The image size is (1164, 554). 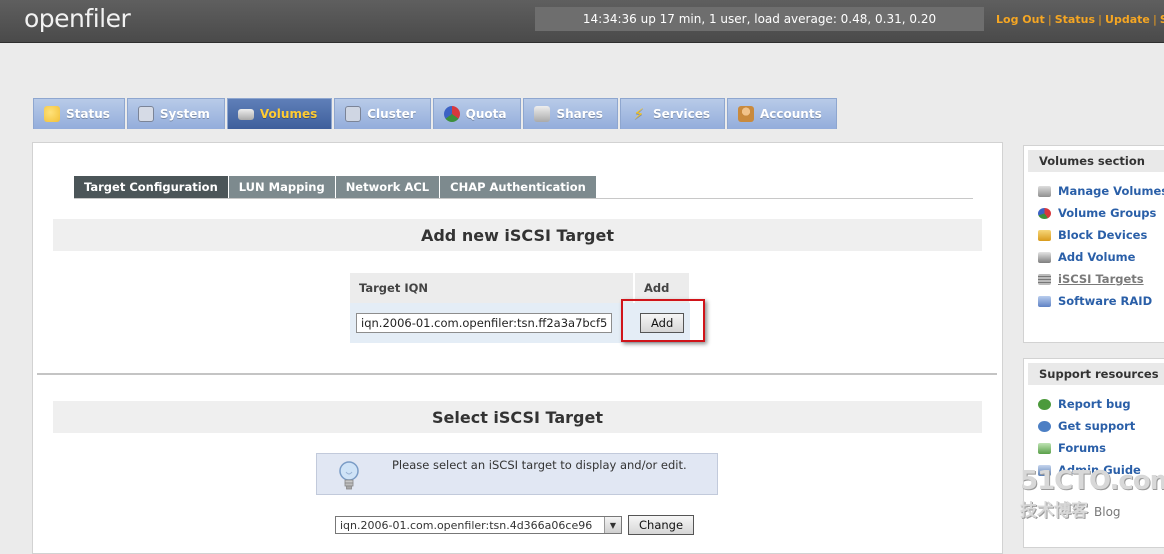 I want to click on top-links: Log Out|Status|Update|Sh, so click(x=1080, y=19).